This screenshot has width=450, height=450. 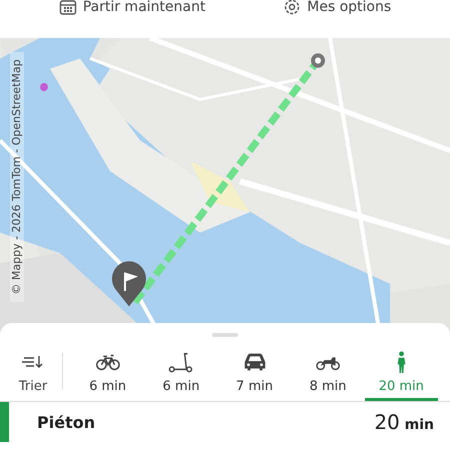 I want to click on route-result-row: Piéton 20 min, so click(x=225, y=422).